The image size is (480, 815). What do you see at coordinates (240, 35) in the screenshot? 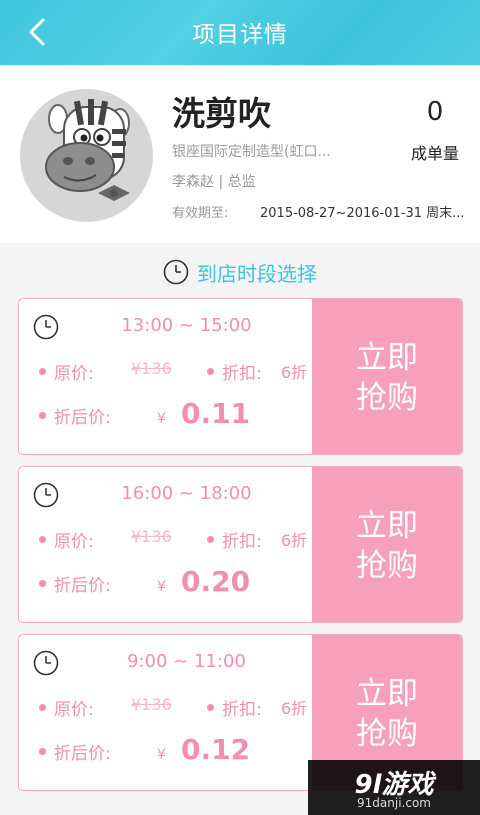
I see `page-title: 项目详情` at bounding box center [240, 35].